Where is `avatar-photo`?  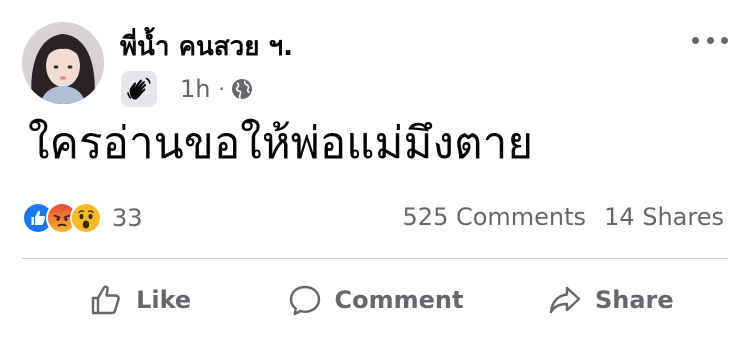
avatar-photo is located at coordinates (63, 63).